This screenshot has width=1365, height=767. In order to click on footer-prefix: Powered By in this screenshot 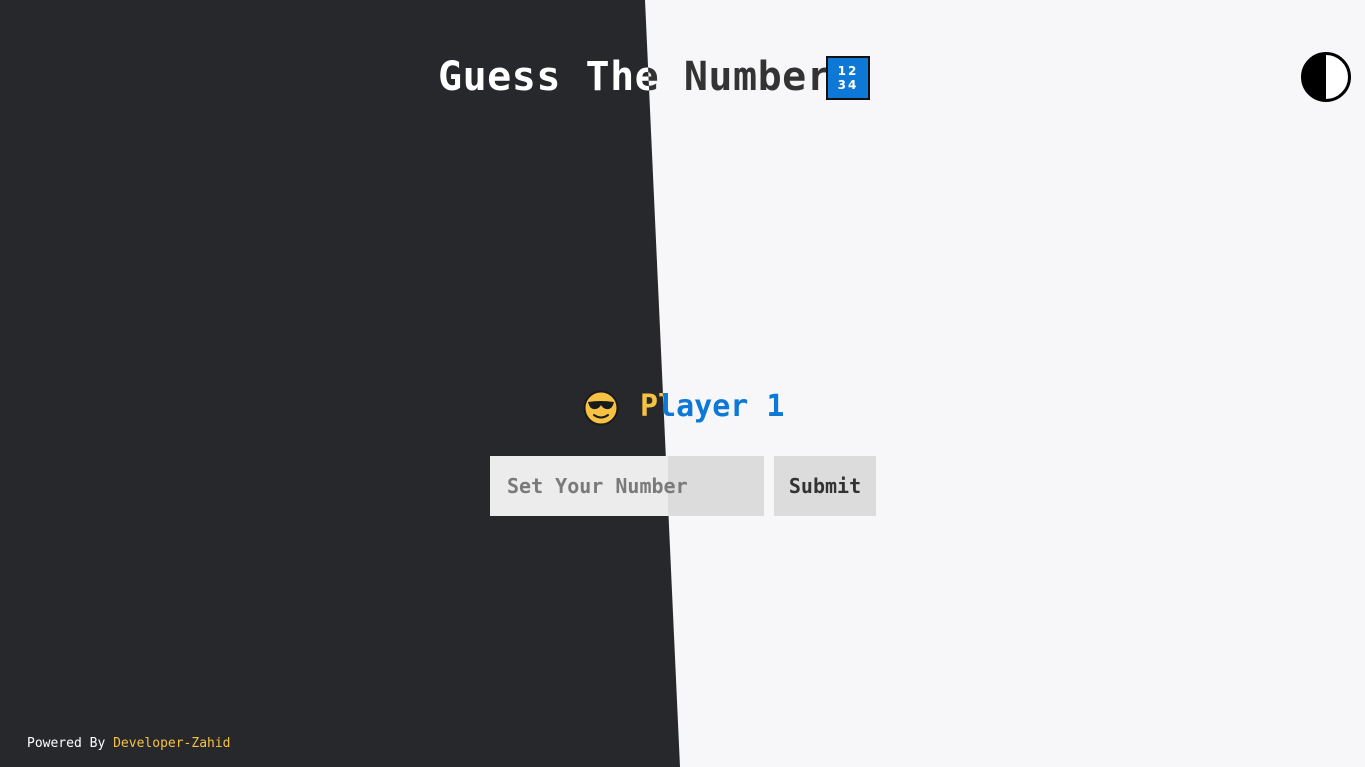, I will do `click(66, 743)`.